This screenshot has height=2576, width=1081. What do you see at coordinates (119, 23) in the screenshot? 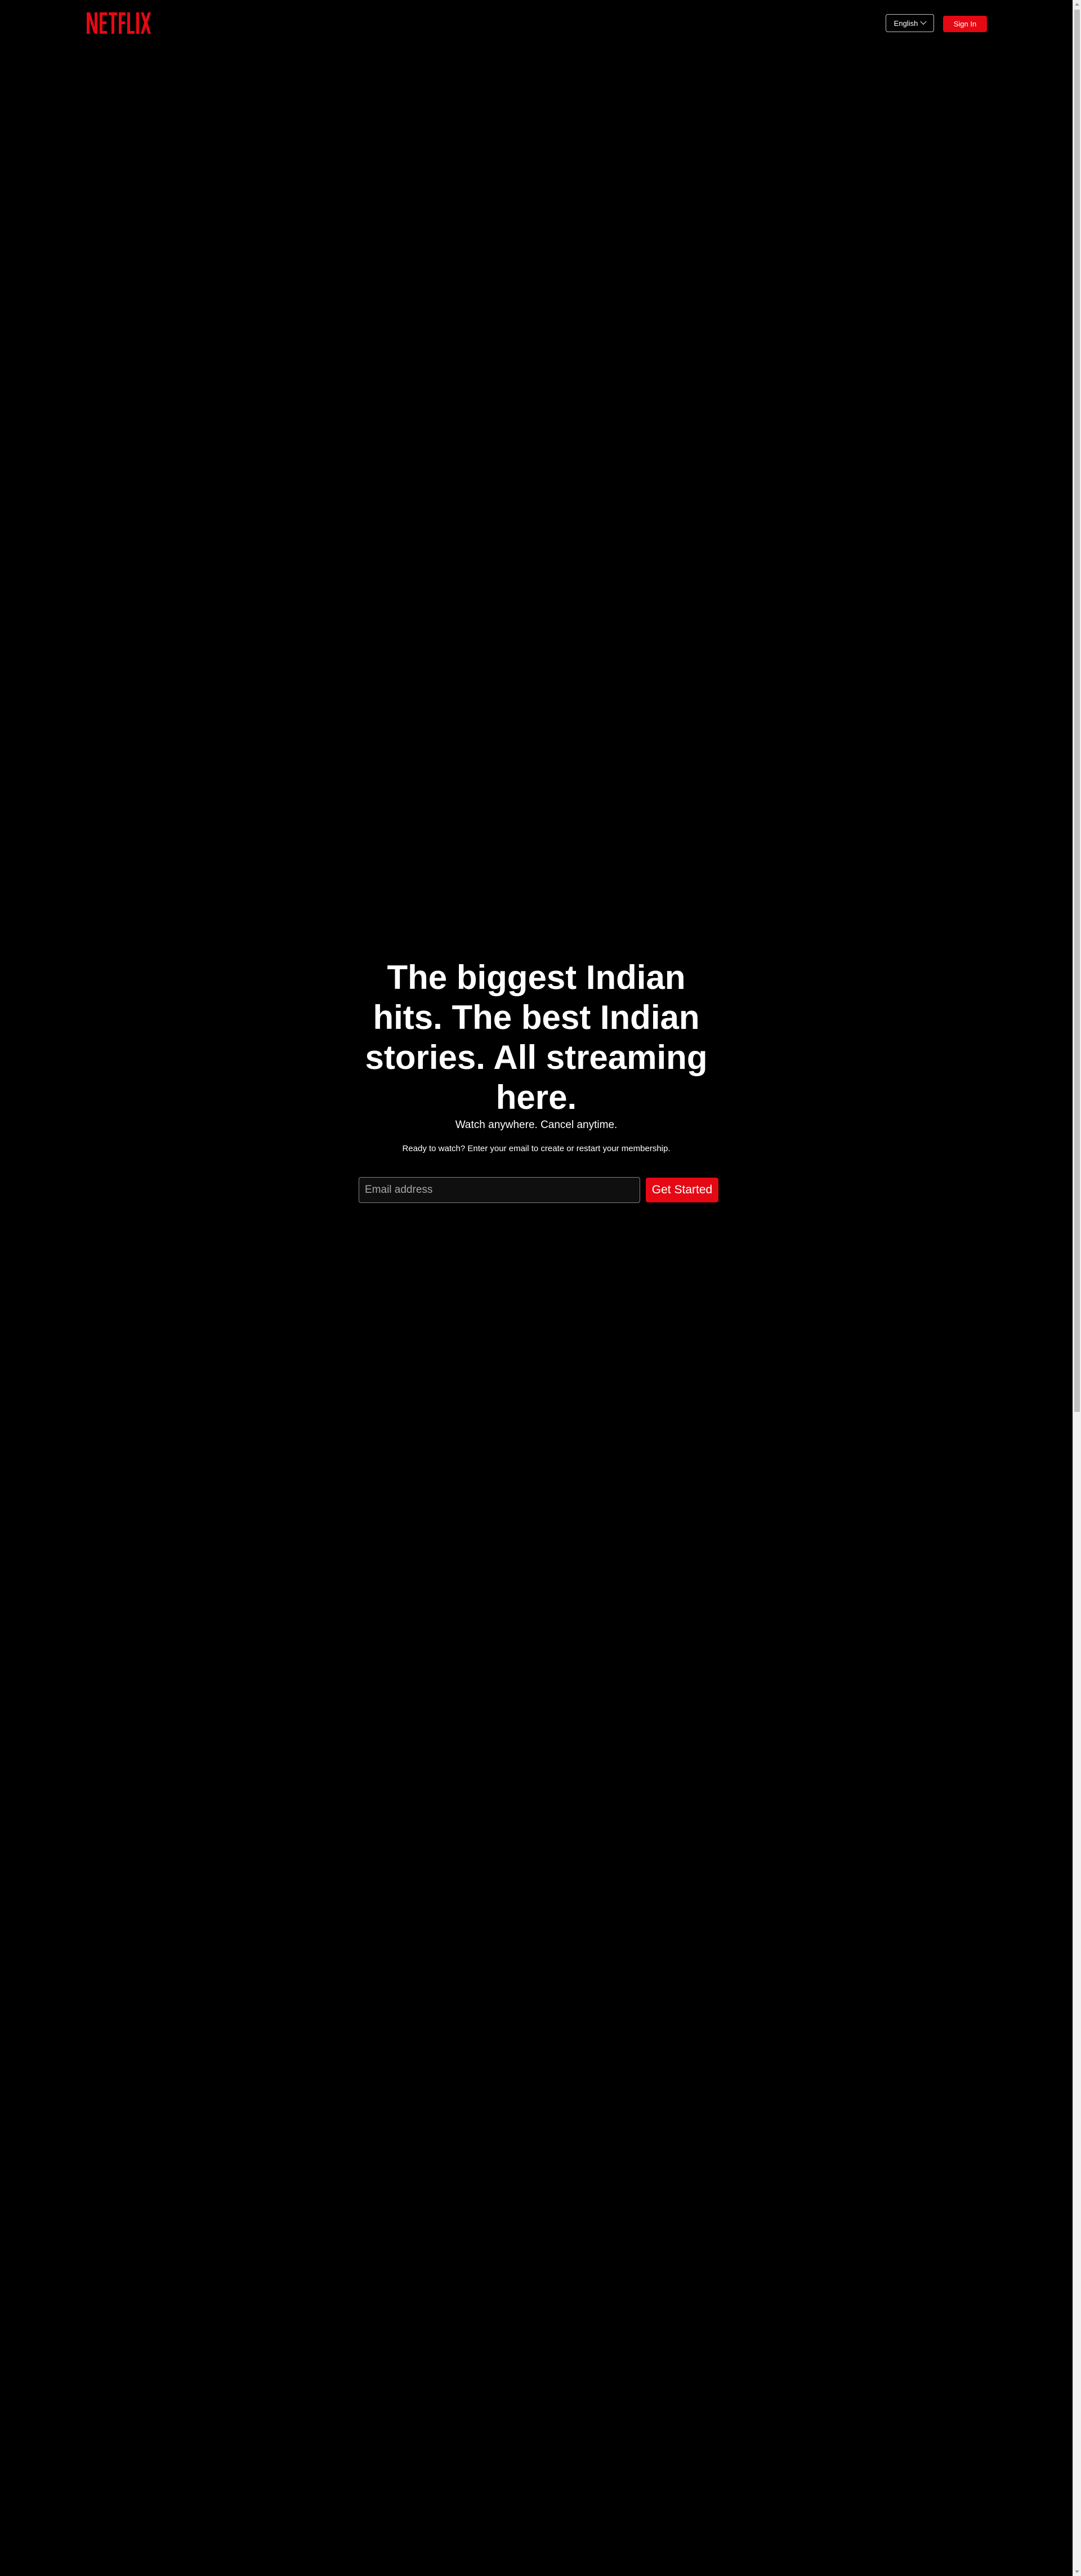
I see `netflix-logo-icon` at bounding box center [119, 23].